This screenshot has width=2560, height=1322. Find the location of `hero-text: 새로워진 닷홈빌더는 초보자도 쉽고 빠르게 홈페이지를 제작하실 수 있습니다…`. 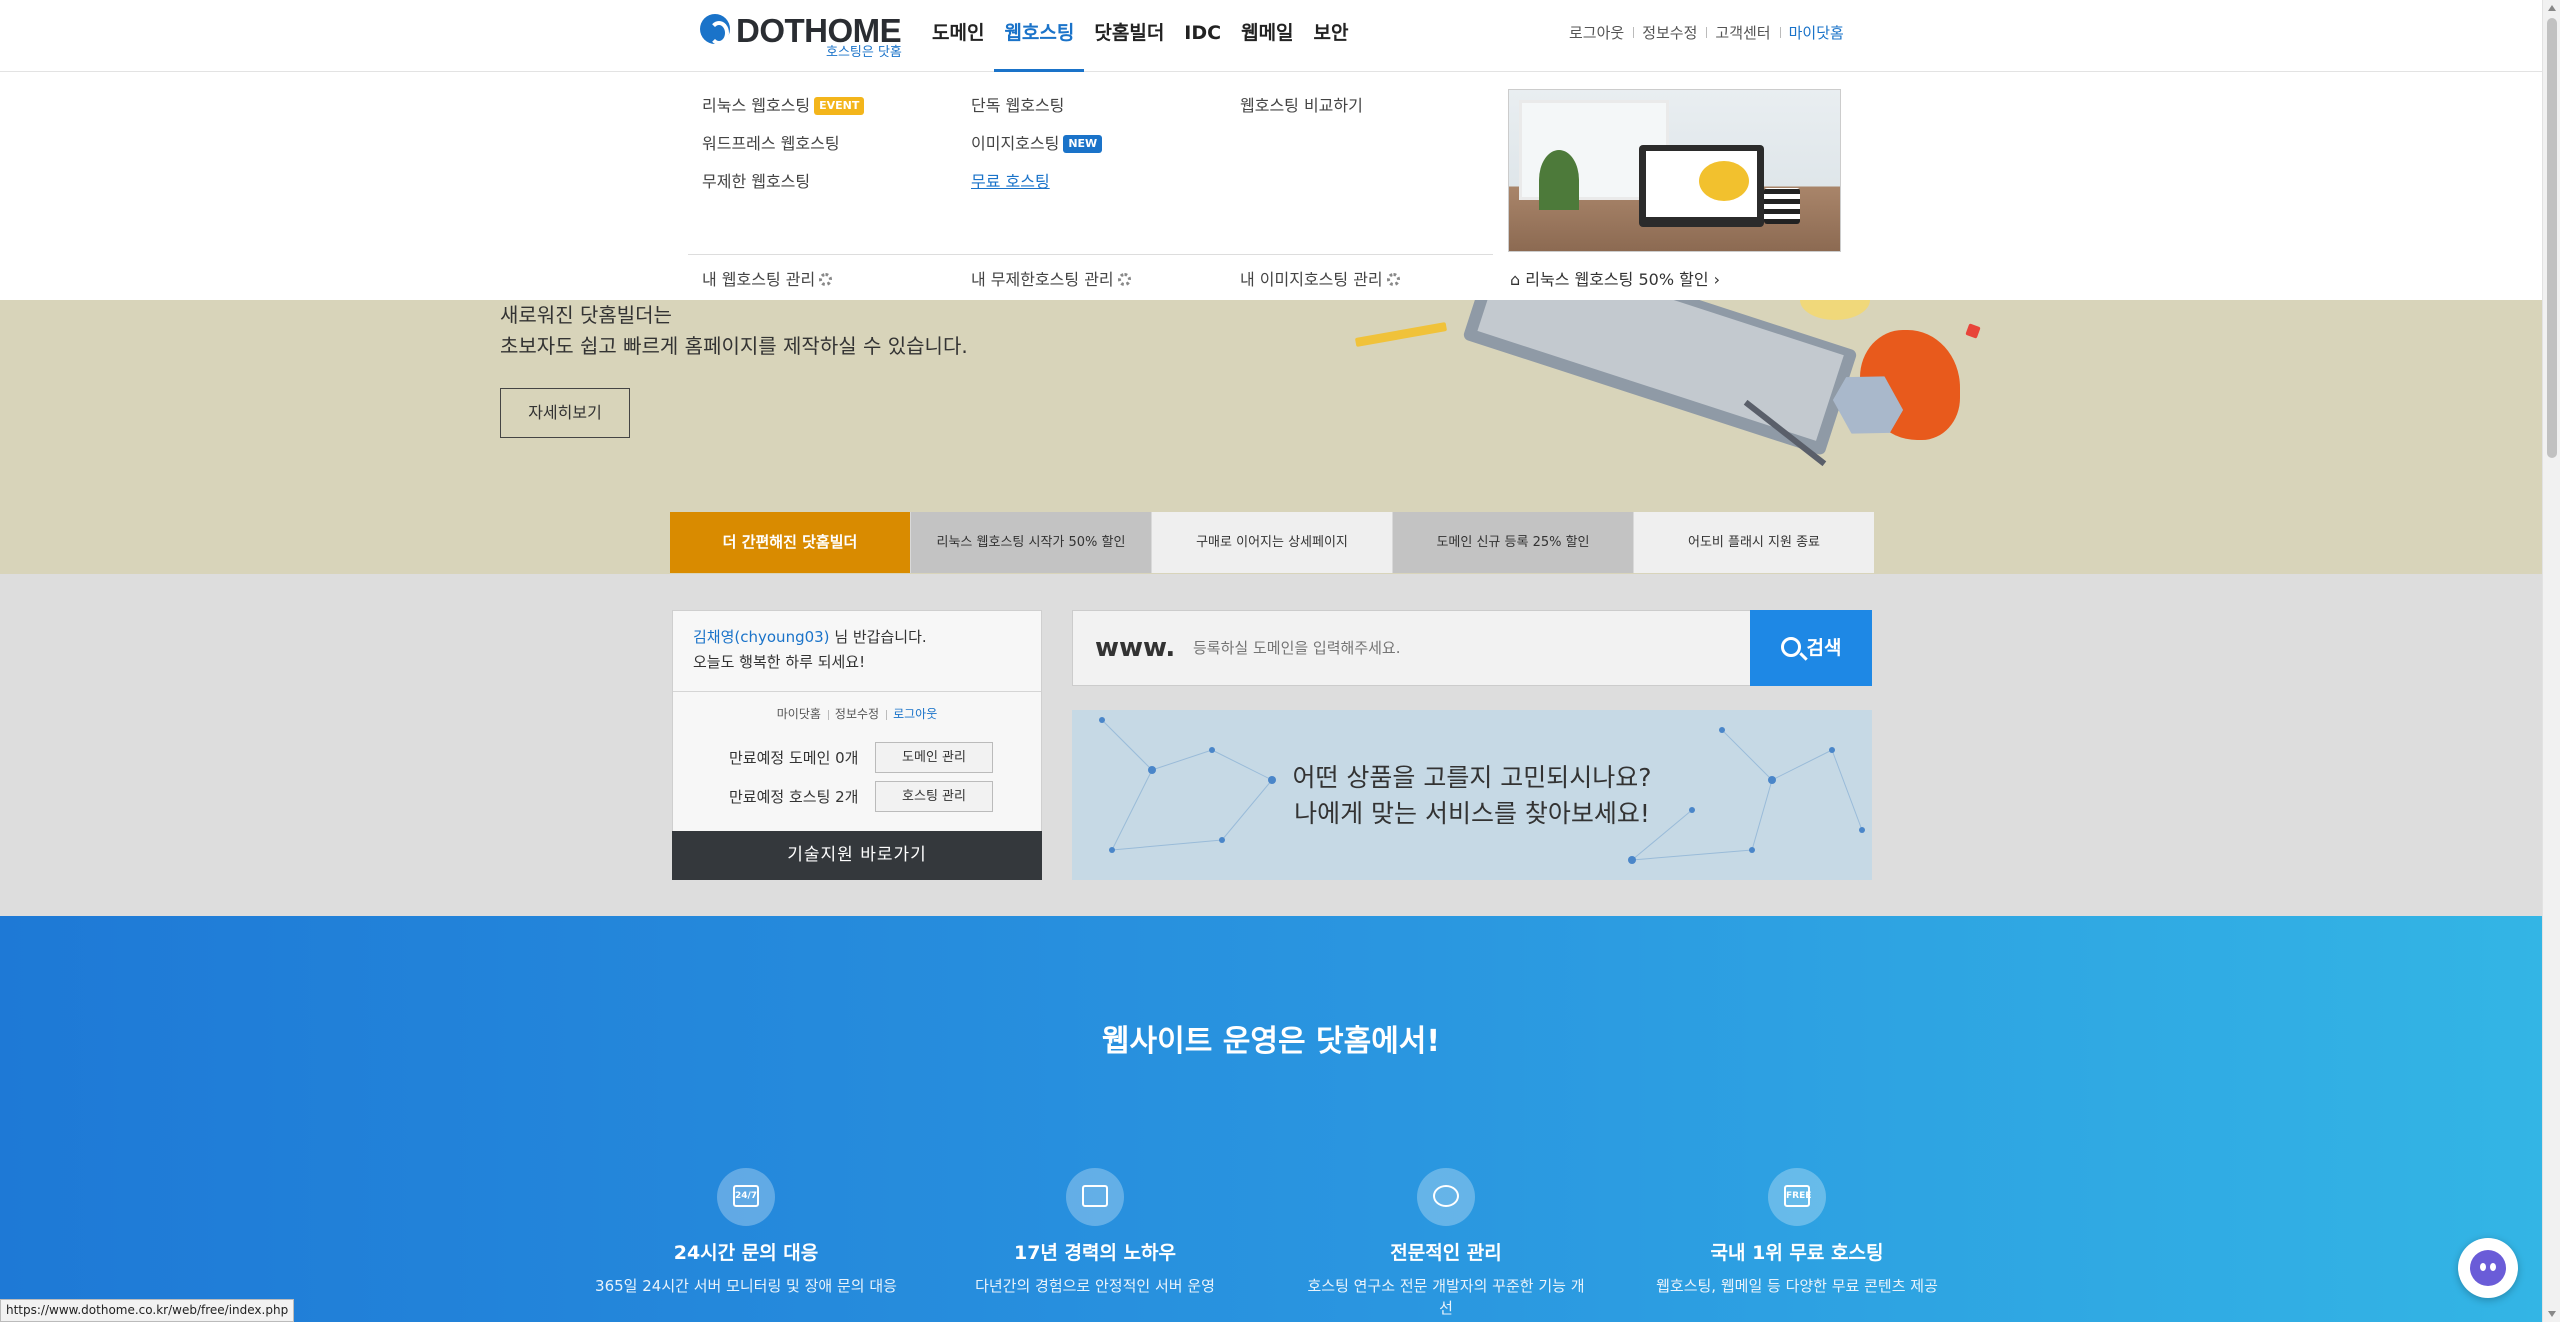

hero-text: 새로워진 닷홈빌더는 초보자도 쉽고 빠르게 홈페이지를 제작하실 수 있습니다… is located at coordinates (734, 331).